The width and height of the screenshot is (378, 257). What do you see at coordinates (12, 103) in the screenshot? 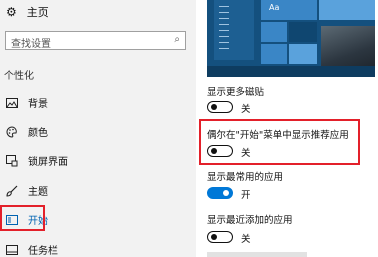
I see `image-icon` at bounding box center [12, 103].